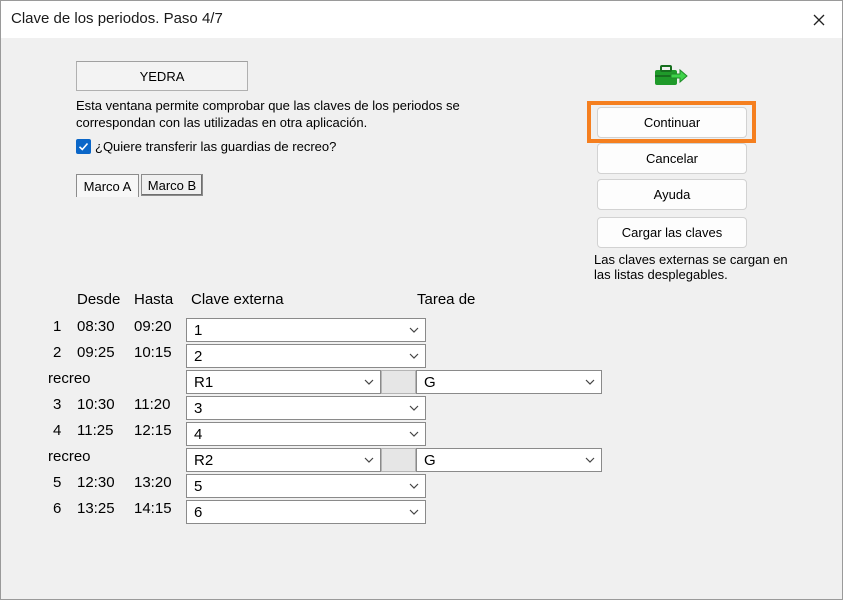 The width and height of the screenshot is (843, 600). Describe the element at coordinates (306, 330) in the screenshot. I see `clave-select-1: 1` at that location.